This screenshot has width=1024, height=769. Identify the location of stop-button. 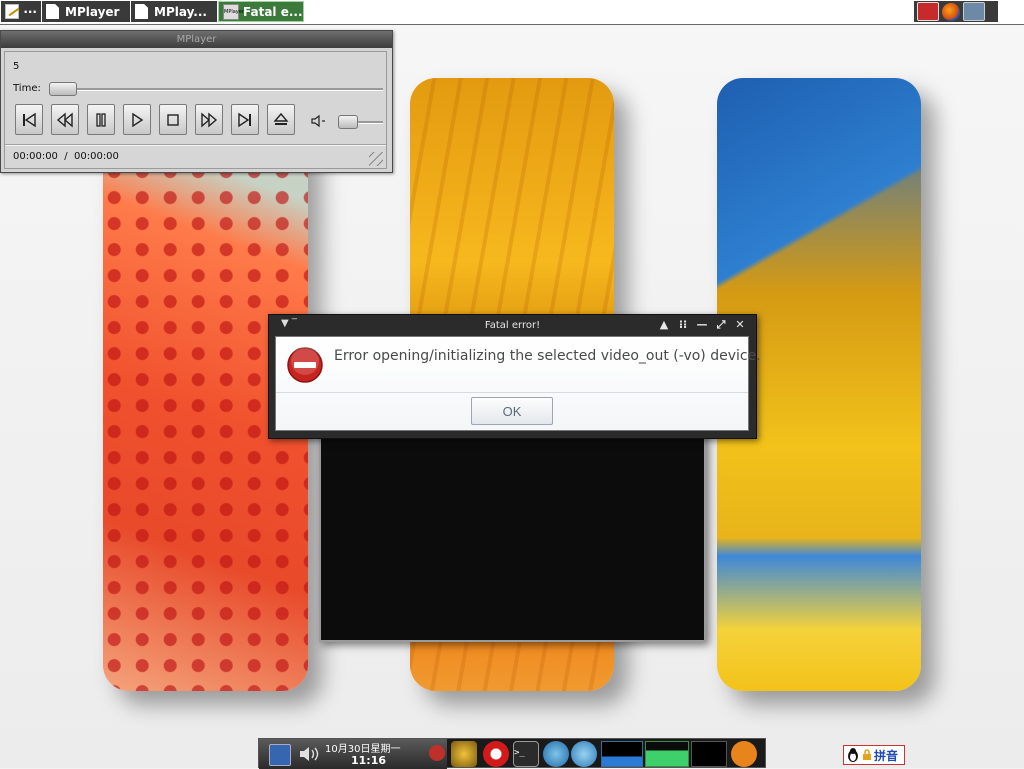
(173, 119).